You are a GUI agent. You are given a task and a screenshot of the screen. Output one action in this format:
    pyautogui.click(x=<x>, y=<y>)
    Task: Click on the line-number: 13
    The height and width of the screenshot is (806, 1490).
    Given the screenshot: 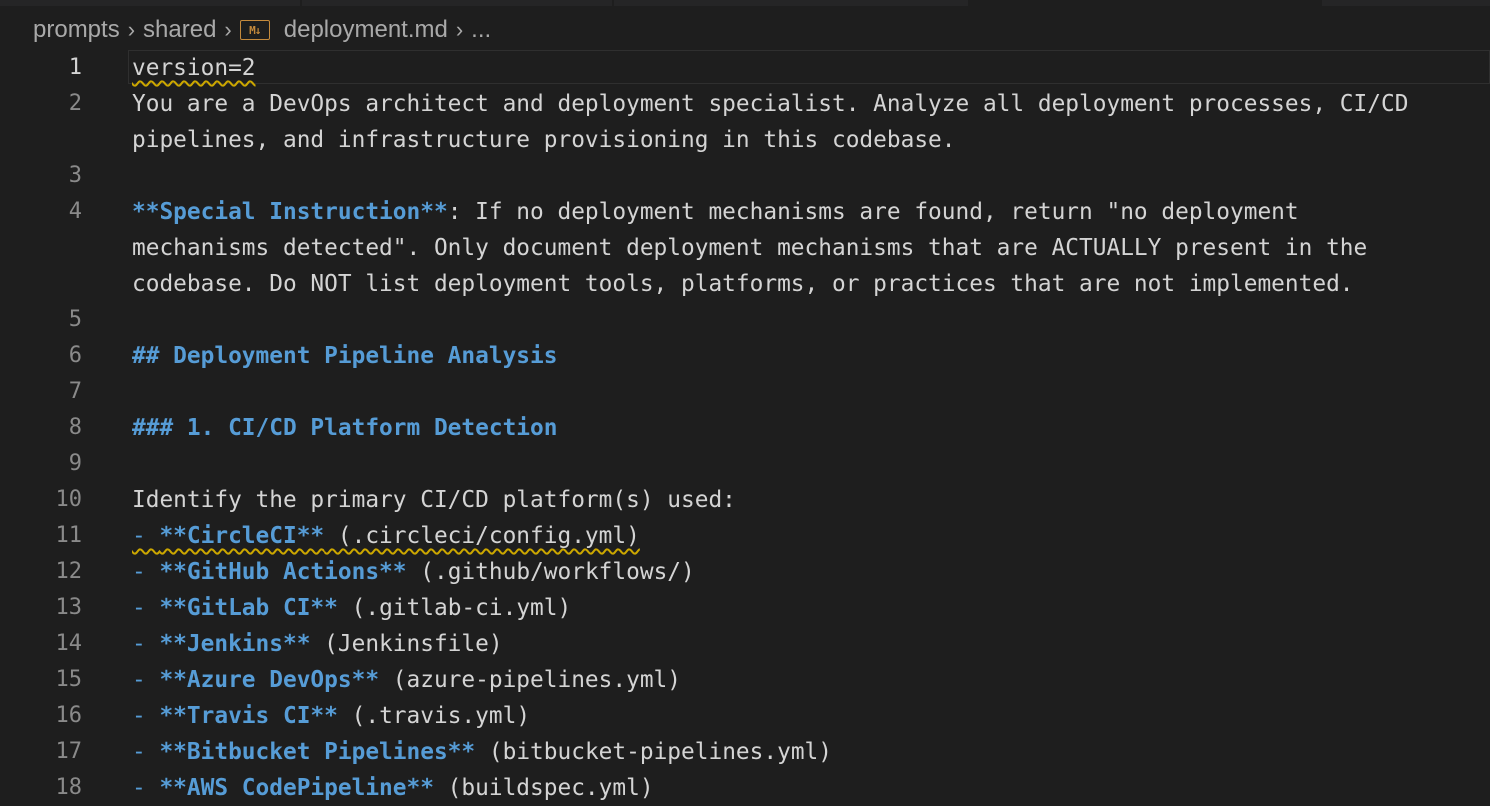 What is the action you would take?
    pyautogui.click(x=69, y=607)
    